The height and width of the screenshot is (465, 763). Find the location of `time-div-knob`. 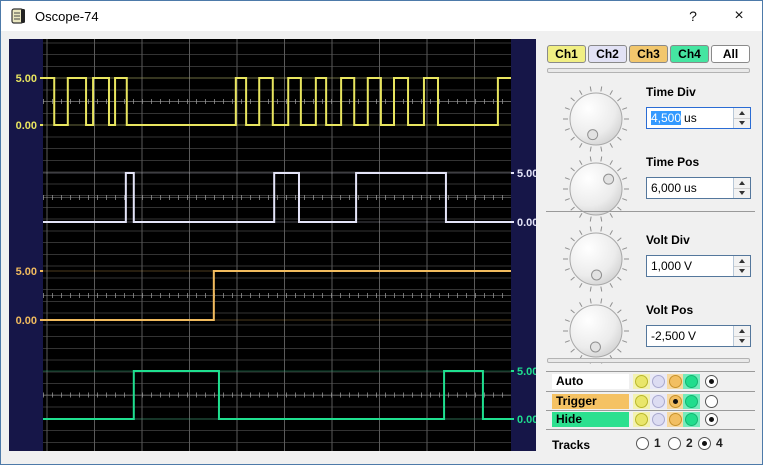

time-div-knob is located at coordinates (596, 119).